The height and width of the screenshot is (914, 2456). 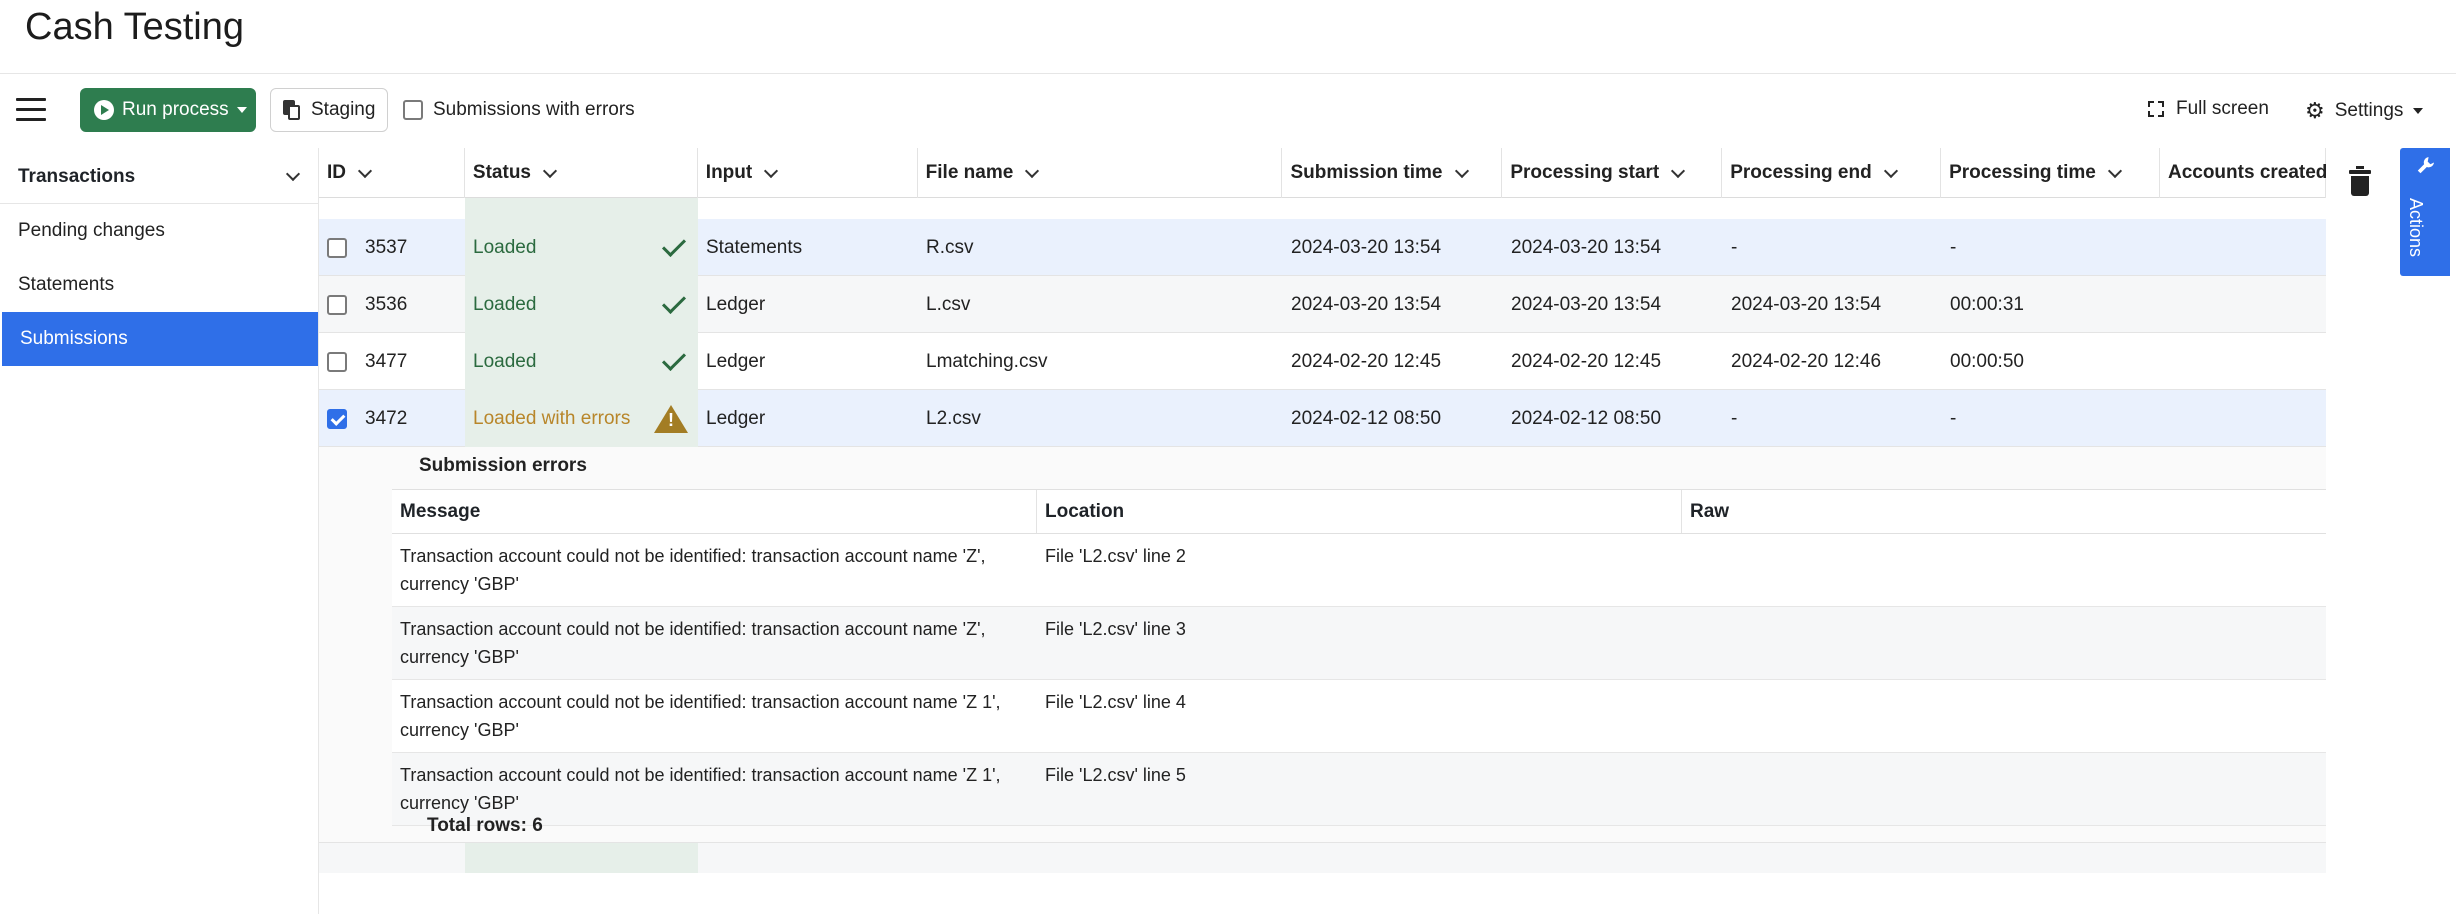 I want to click on cell-processing-end: 2024-03-20 13:54, so click(x=1806, y=304).